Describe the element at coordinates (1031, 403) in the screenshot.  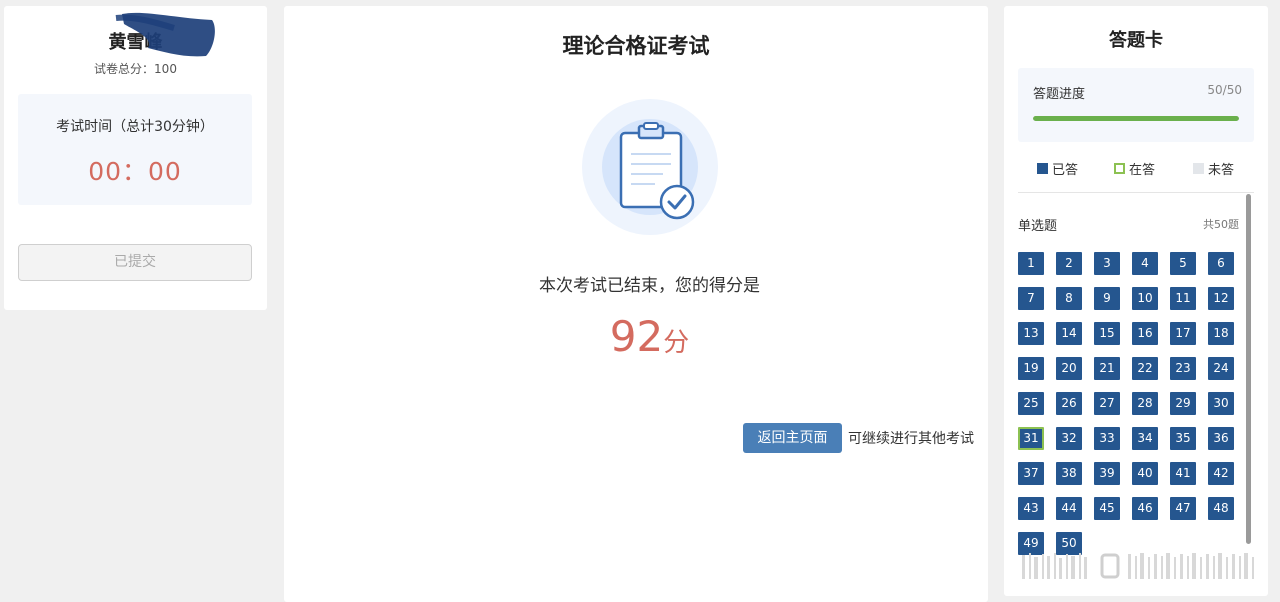
I see `question-25: 25` at that location.